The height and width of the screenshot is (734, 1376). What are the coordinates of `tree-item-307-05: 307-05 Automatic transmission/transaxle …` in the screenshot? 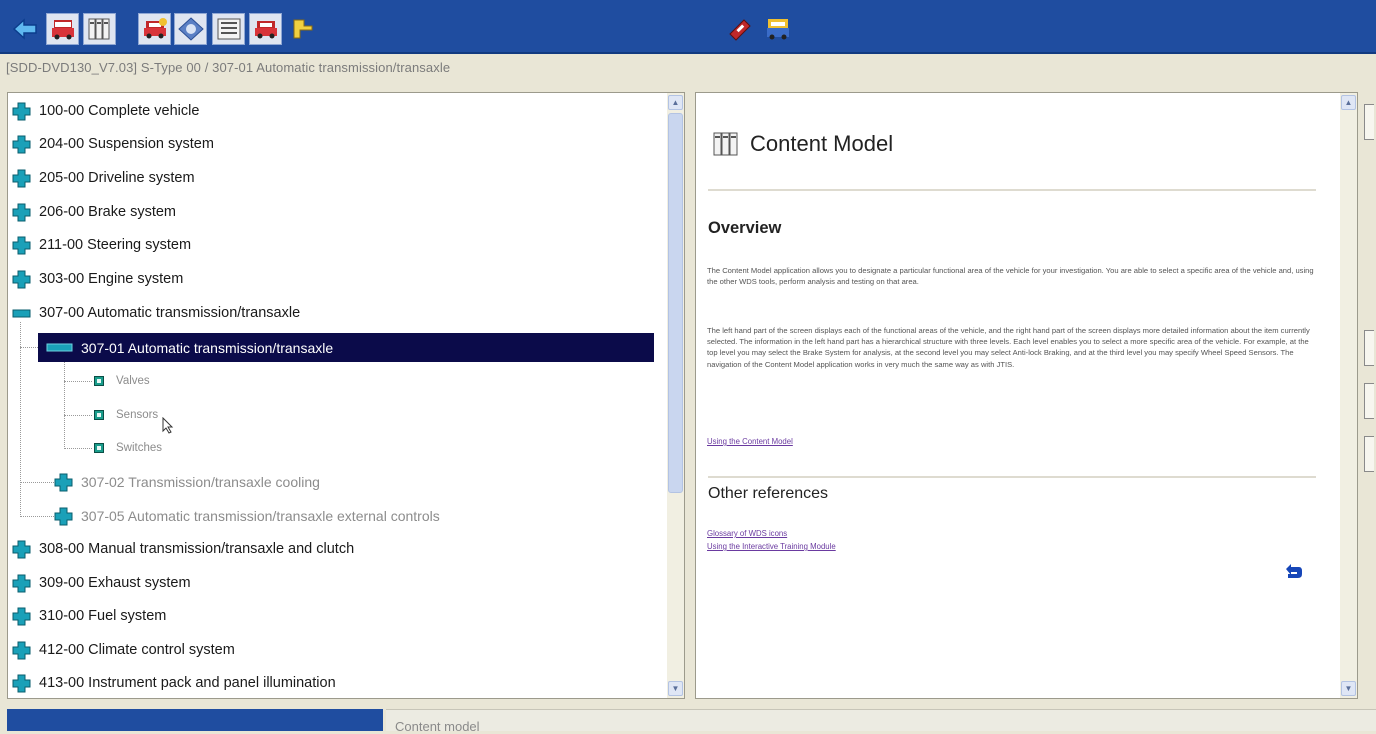 It's located at (247, 516).